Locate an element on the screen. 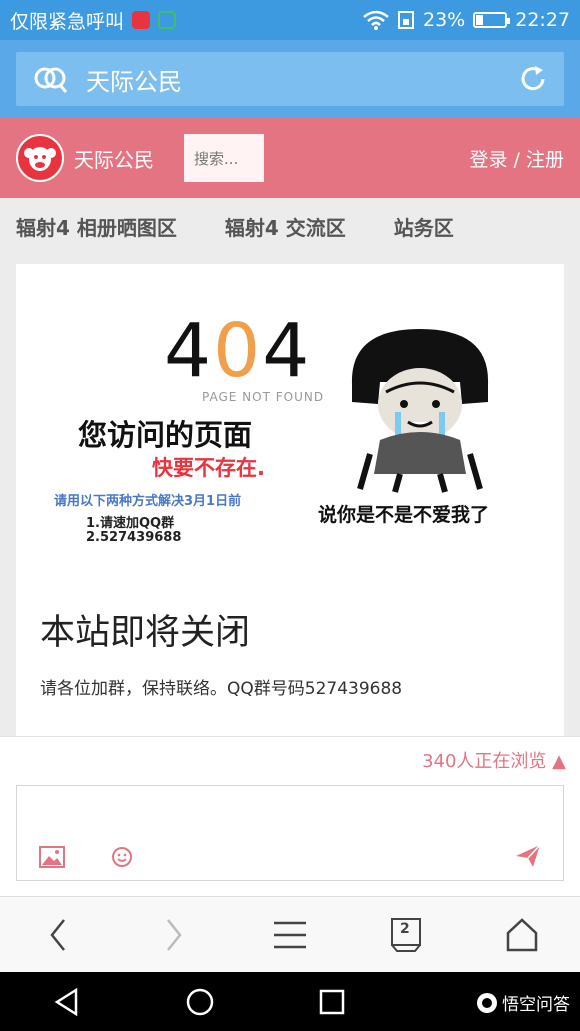  back-button is located at coordinates (58, 935).